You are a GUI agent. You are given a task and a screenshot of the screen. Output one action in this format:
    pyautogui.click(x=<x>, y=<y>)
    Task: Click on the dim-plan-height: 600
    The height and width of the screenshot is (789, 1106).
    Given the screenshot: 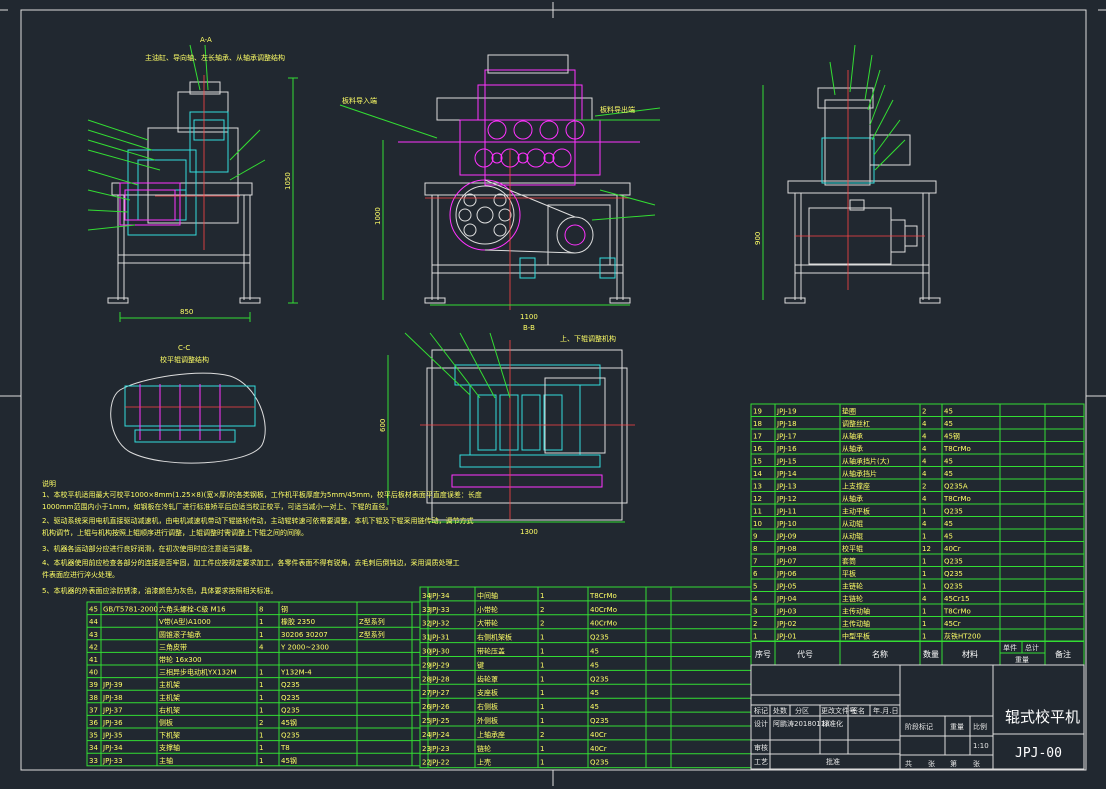 What is the action you would take?
    pyautogui.click(x=383, y=425)
    